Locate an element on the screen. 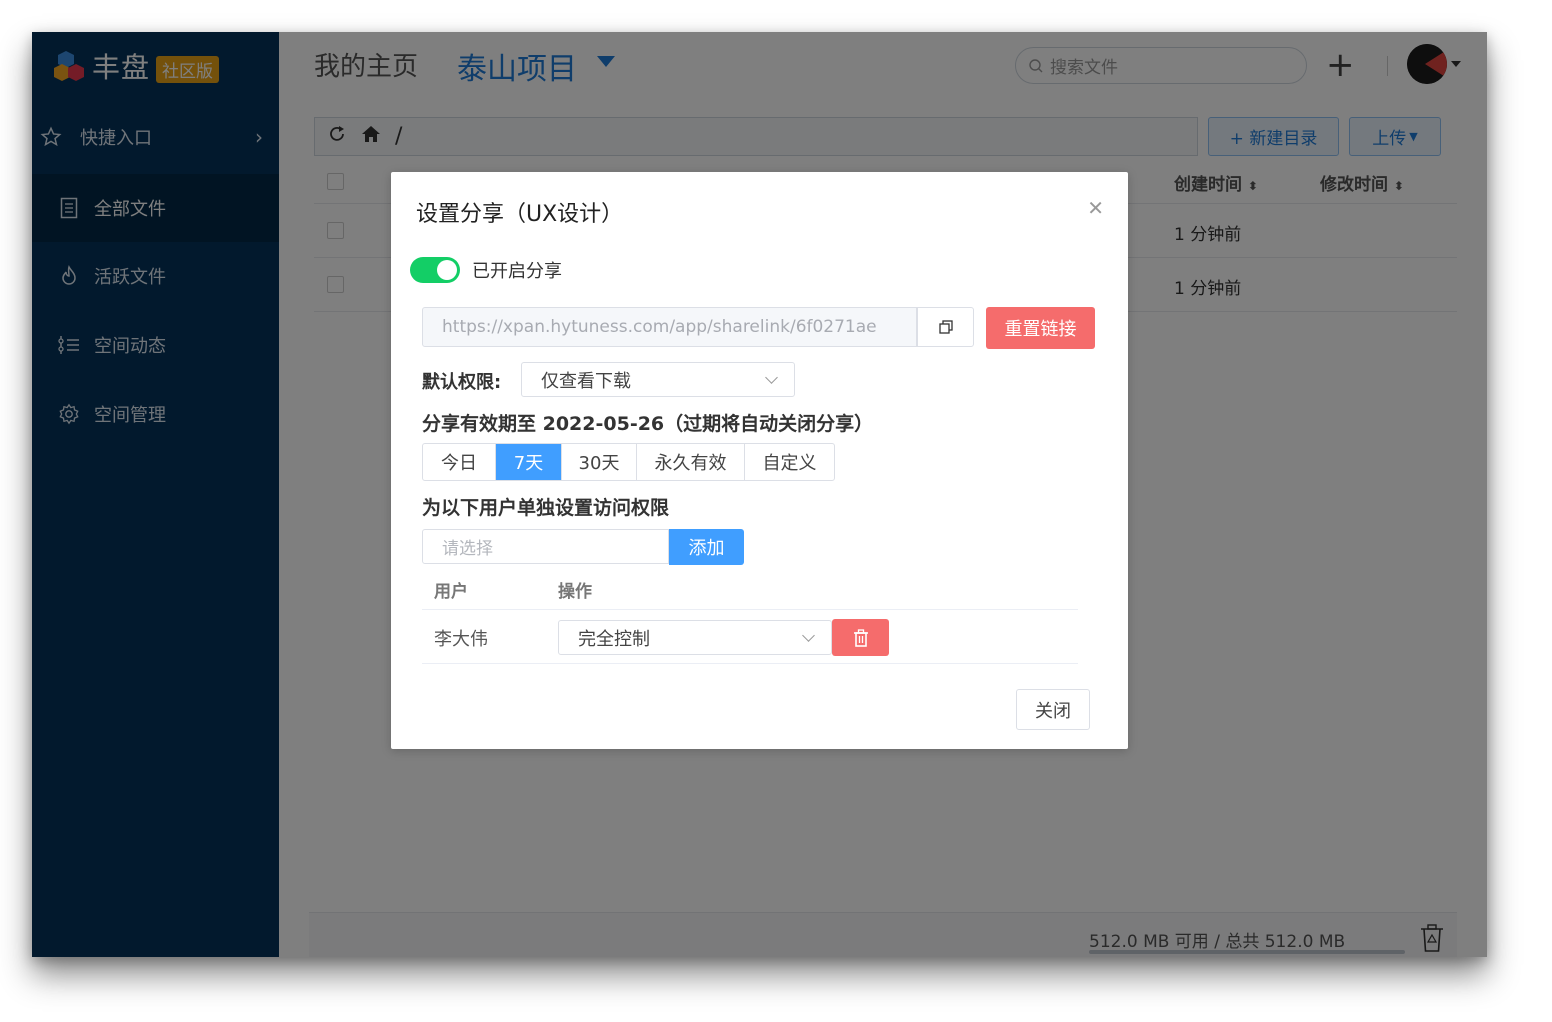  default-permission-label: 默认权限: is located at coordinates (462, 382).